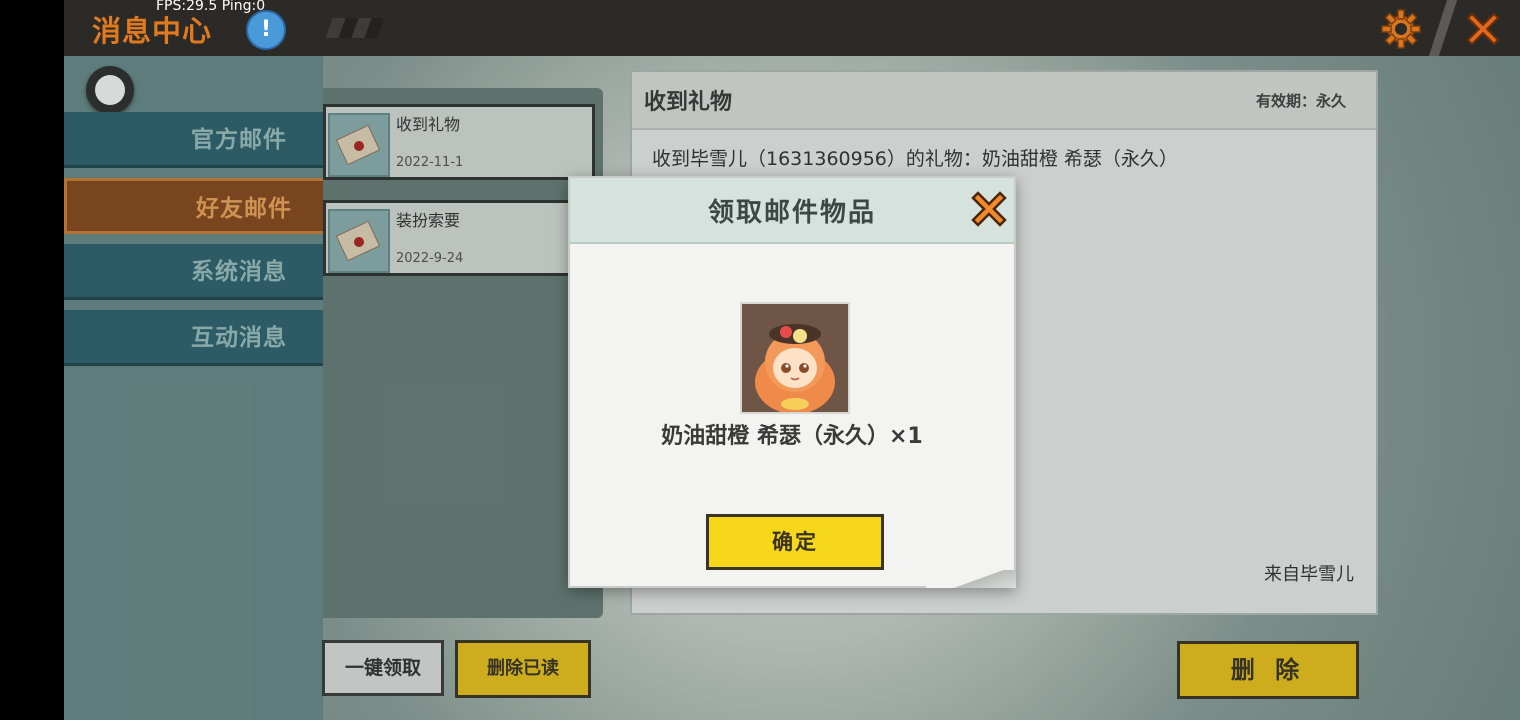  I want to click on confirm-button: 确定, so click(795, 542).